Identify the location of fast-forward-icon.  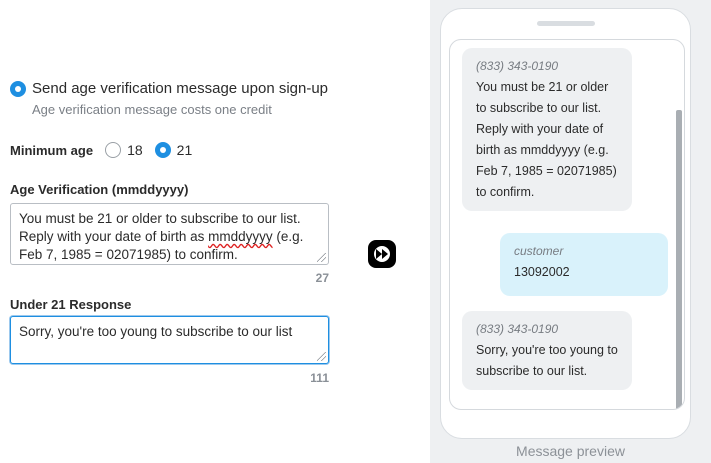
(382, 254).